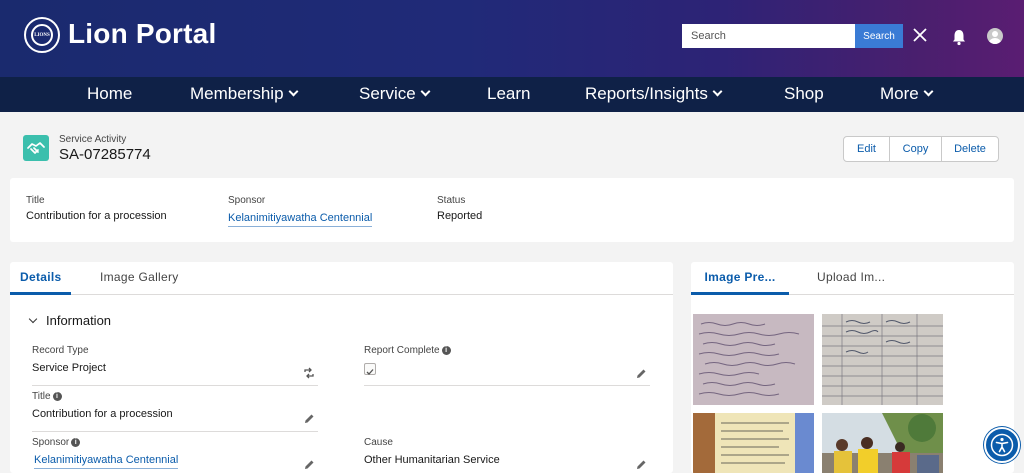 This screenshot has width=1024, height=473. What do you see at coordinates (139, 278) in the screenshot?
I see `tab-image-gallery: Image Gallery` at bounding box center [139, 278].